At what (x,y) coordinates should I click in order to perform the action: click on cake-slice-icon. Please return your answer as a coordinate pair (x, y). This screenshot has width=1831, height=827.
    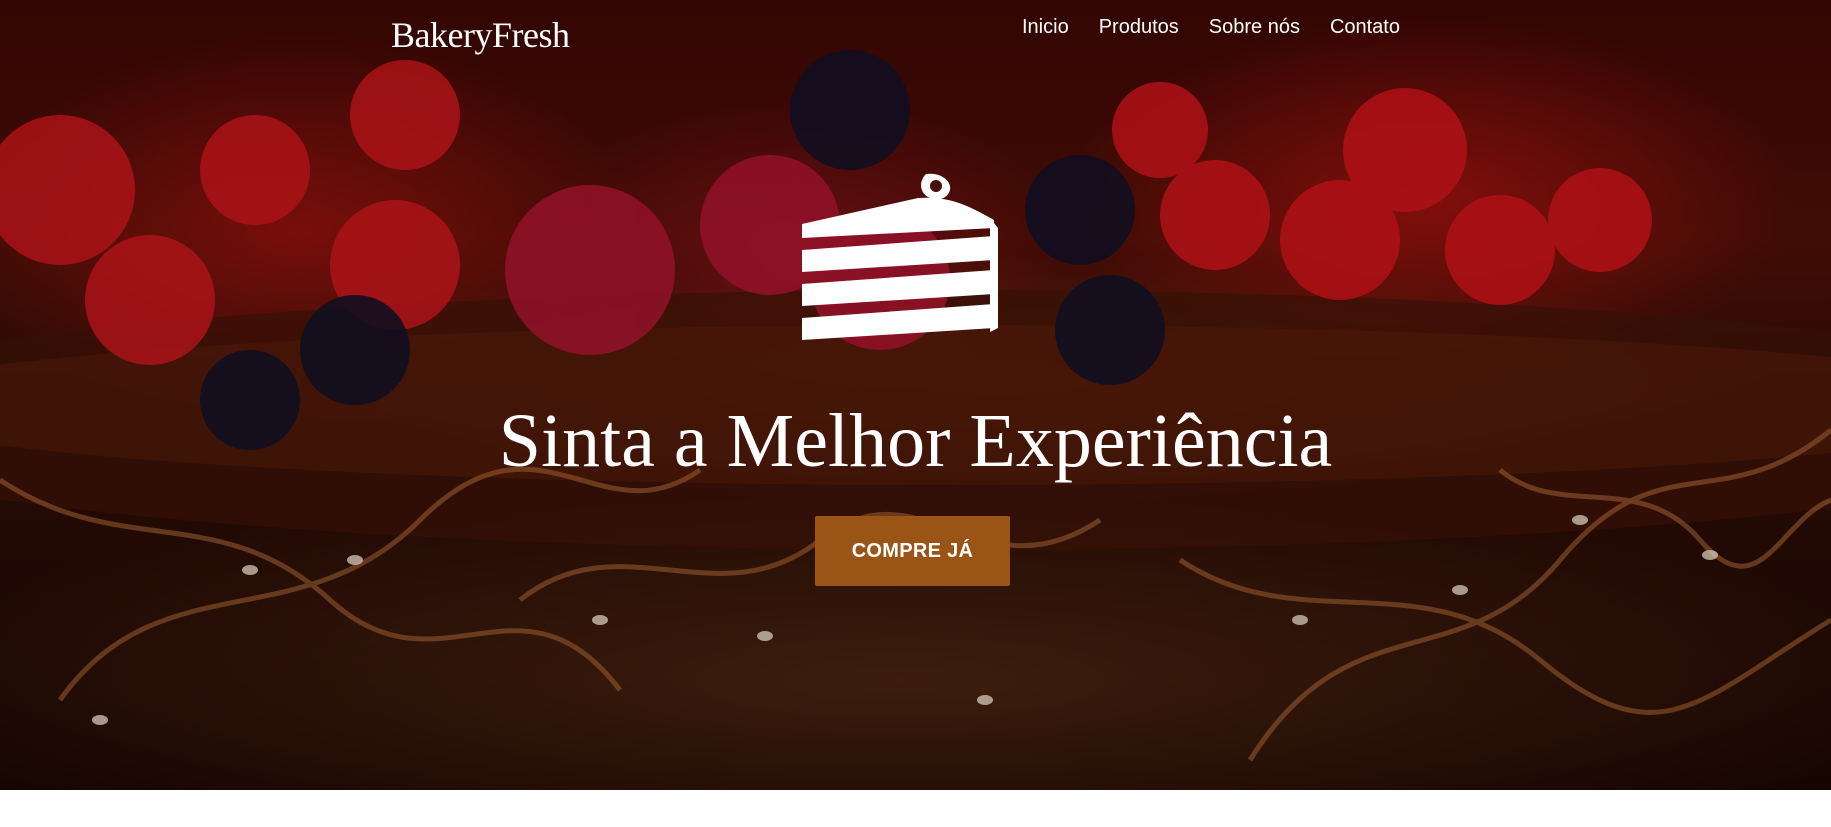
    Looking at the image, I should click on (900, 256).